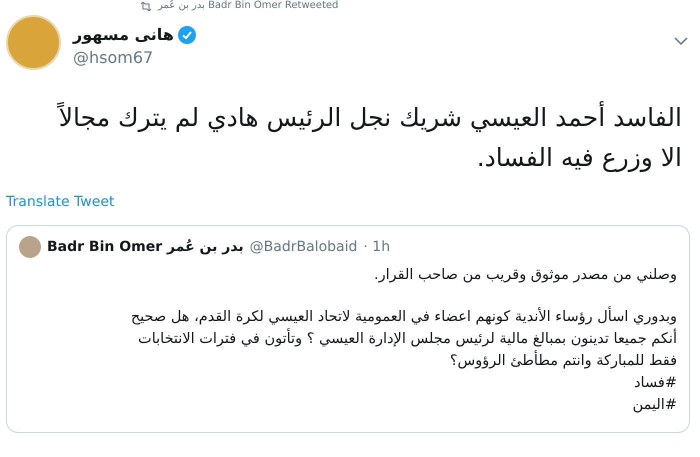 The width and height of the screenshot is (700, 457). What do you see at coordinates (60, 202) in the screenshot?
I see `translate-link: Translate Tweet` at bounding box center [60, 202].